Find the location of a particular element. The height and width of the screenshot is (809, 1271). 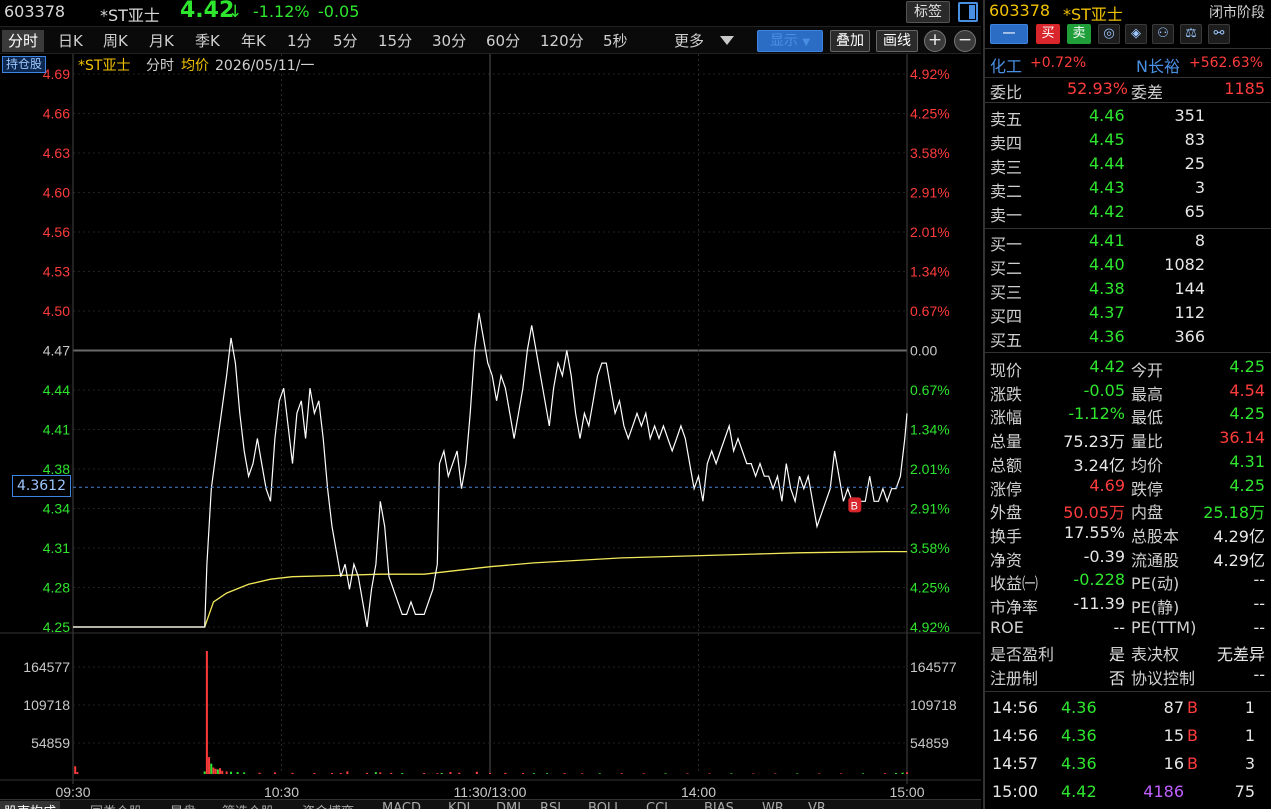

change-percent: -1.12% is located at coordinates (281, 11).